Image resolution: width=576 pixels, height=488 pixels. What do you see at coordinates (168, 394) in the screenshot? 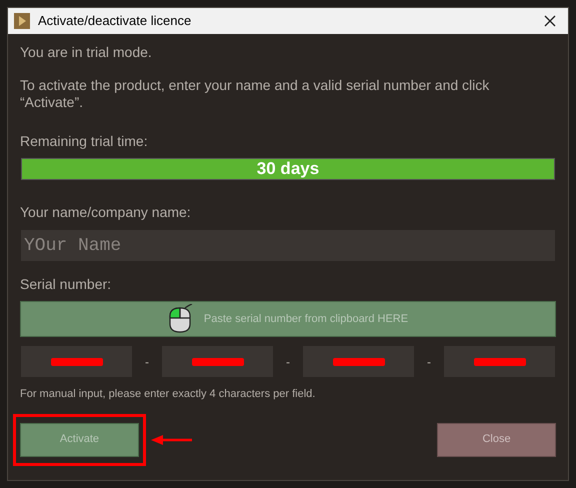
I see `hint-text: For manual input, please enter exactly 4 characters per field.` at bounding box center [168, 394].